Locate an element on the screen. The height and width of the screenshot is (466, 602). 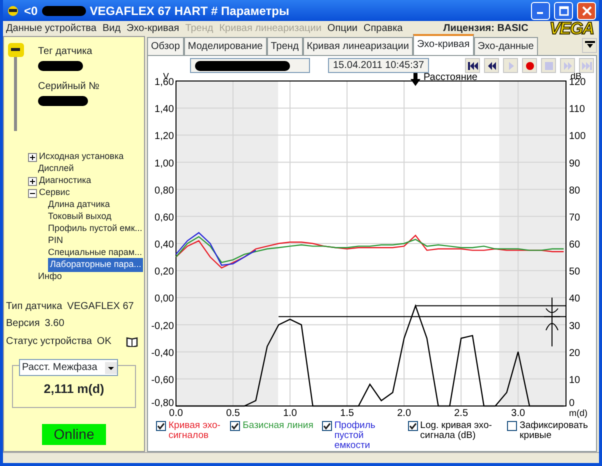
x-axis-label: 1.0 is located at coordinates (290, 413).